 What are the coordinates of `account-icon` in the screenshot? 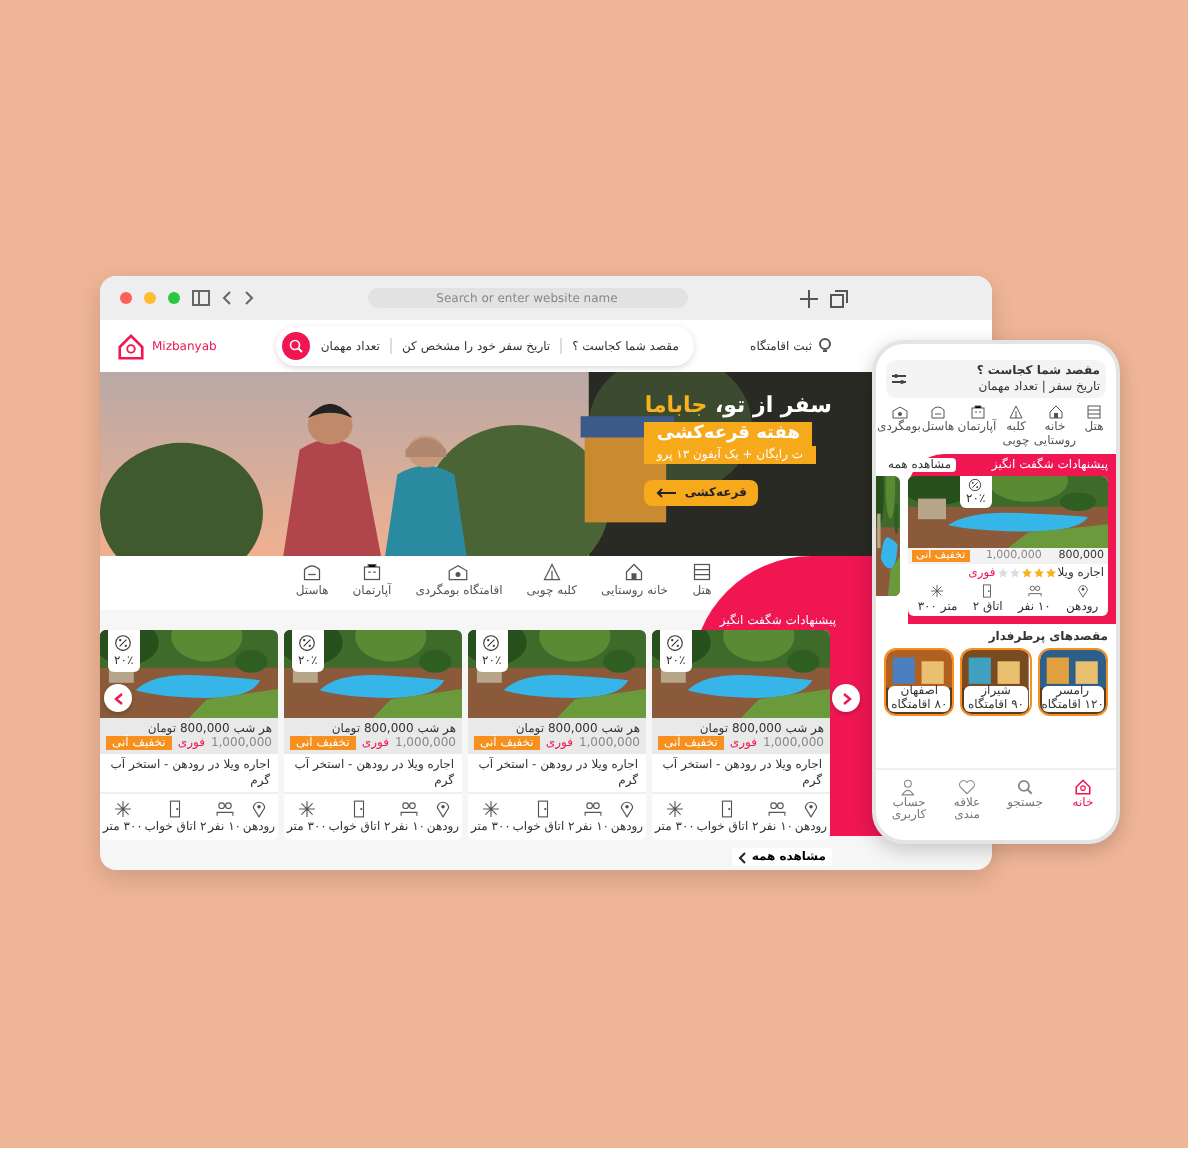 It's located at (909, 786).